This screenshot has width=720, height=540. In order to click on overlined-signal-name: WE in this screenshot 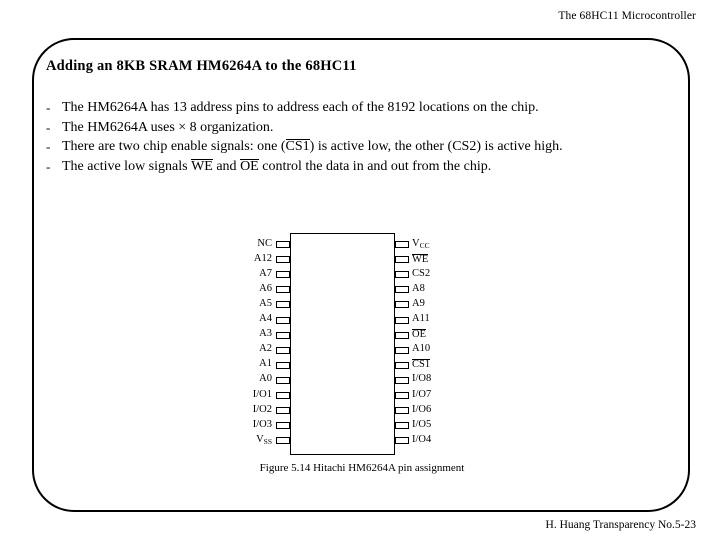, I will do `click(202, 166)`.